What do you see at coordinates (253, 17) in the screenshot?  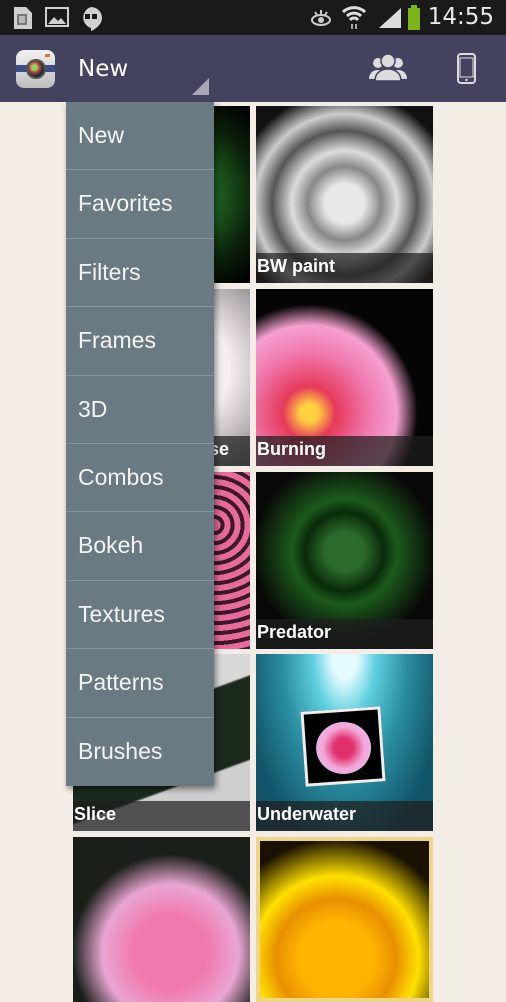 I see `status-bar: 14:55` at bounding box center [253, 17].